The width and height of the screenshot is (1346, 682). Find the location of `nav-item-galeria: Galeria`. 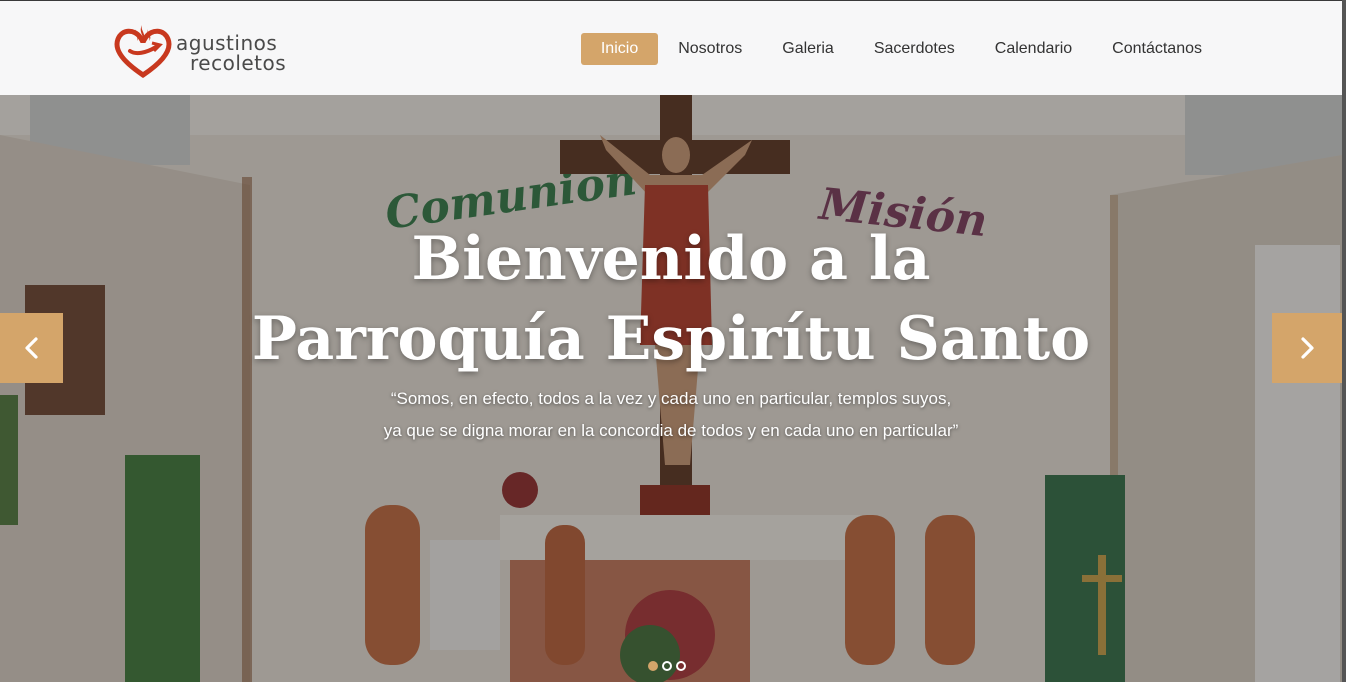

nav-item-galeria: Galeria is located at coordinates (808, 49).